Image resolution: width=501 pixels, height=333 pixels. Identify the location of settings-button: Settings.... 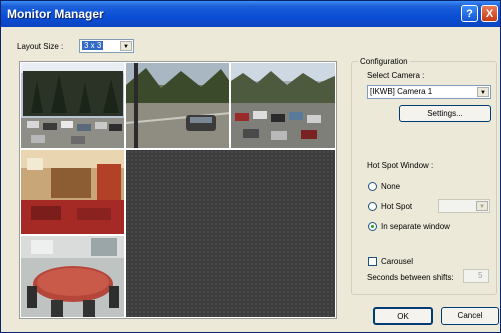
(445, 113).